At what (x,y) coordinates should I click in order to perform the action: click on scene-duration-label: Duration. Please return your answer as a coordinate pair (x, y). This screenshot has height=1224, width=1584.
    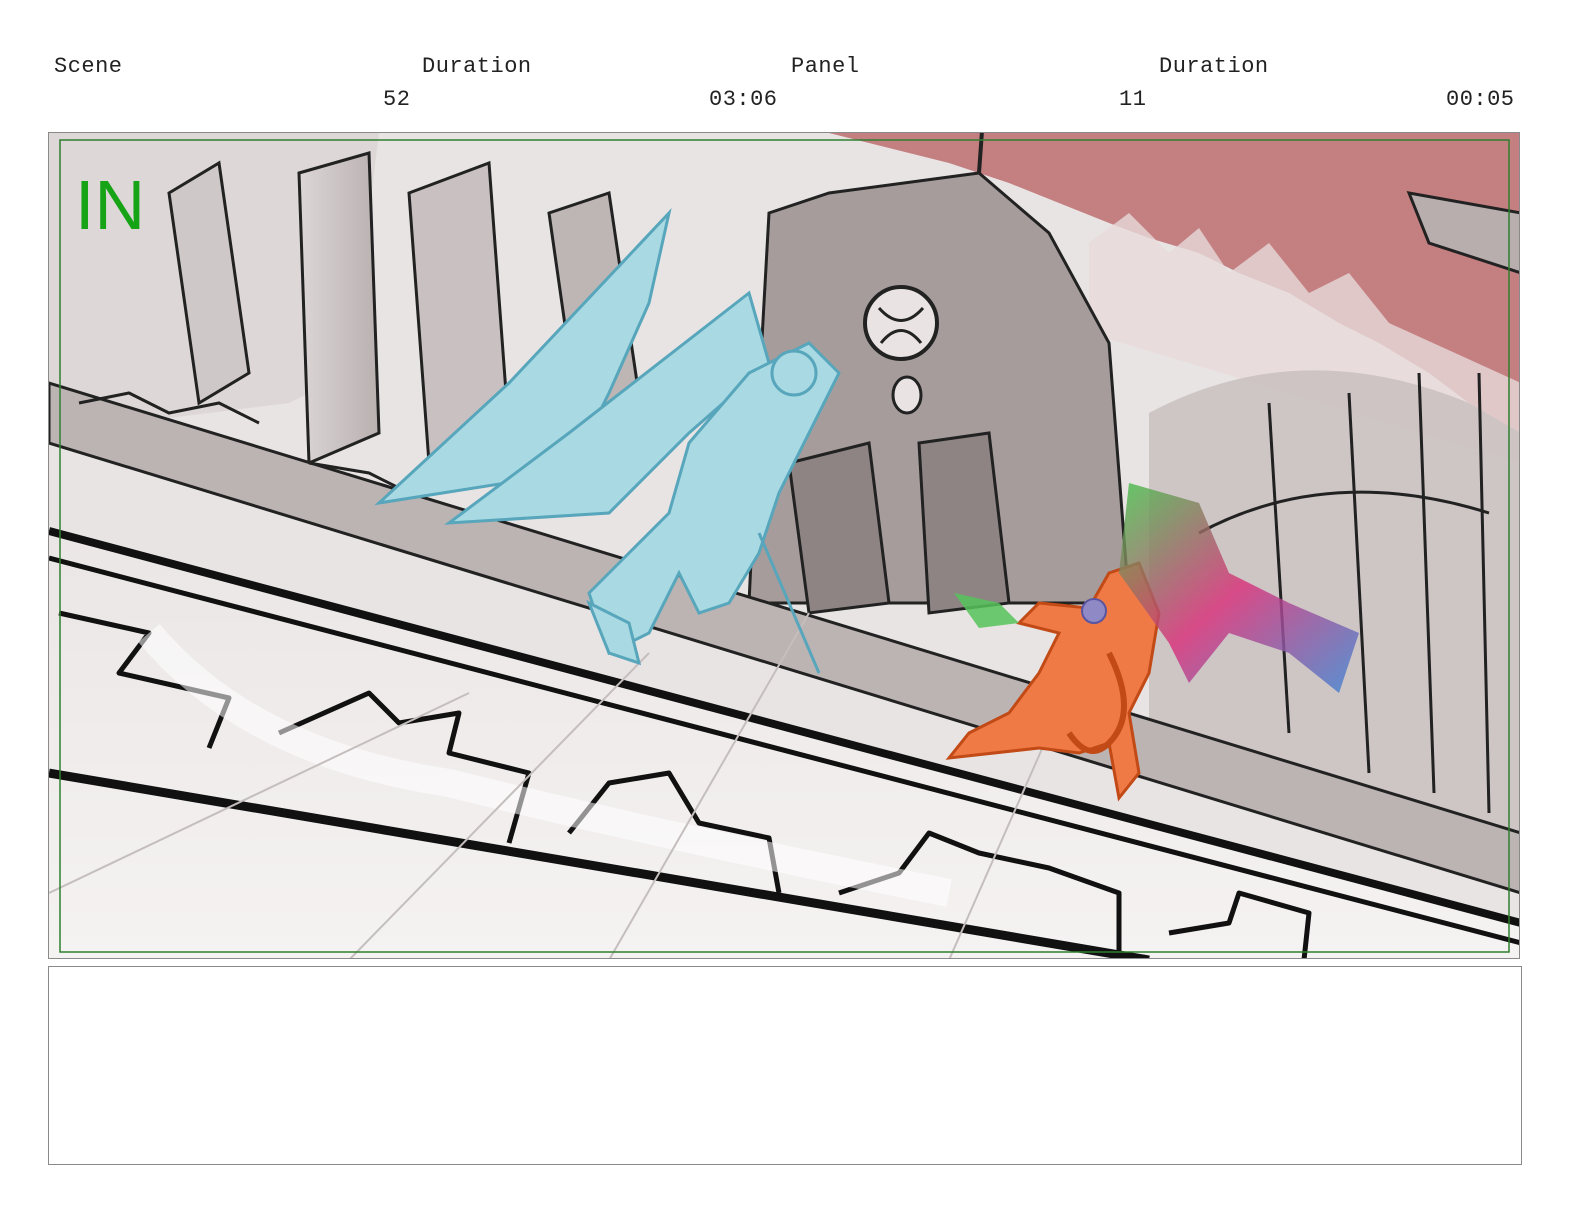
    Looking at the image, I should click on (477, 66).